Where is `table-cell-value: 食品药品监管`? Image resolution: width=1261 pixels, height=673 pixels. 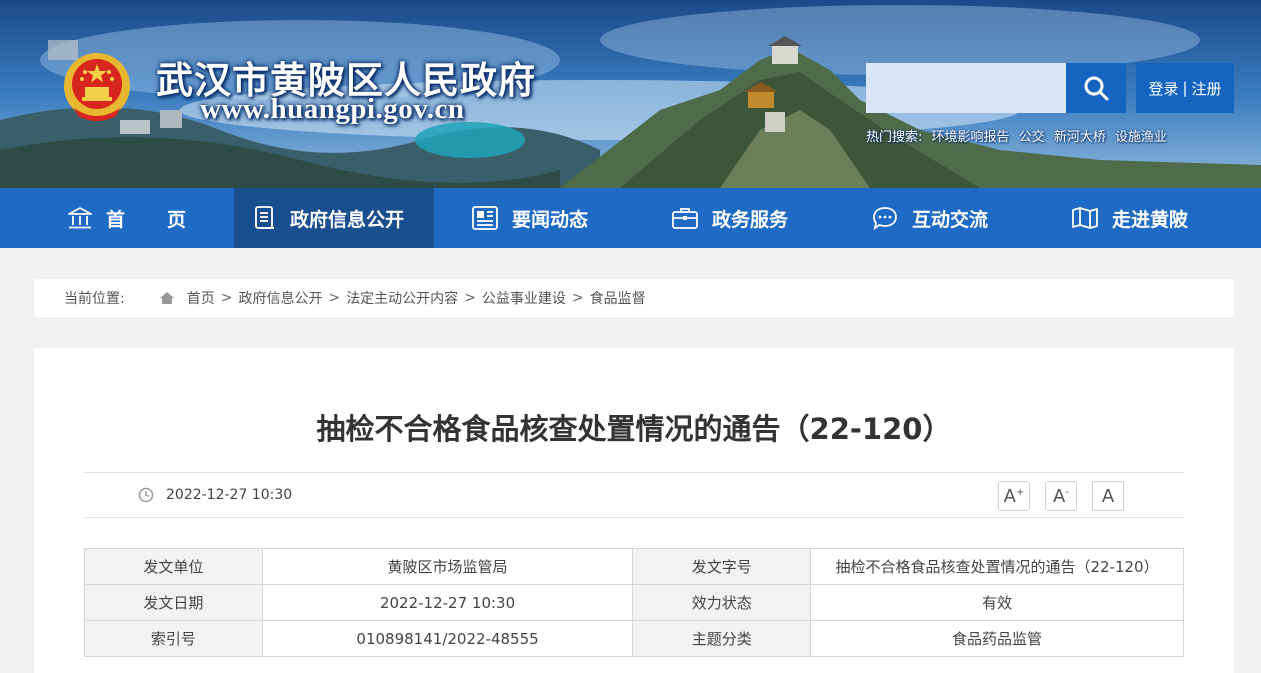 table-cell-value: 食品药品监管 is located at coordinates (997, 638).